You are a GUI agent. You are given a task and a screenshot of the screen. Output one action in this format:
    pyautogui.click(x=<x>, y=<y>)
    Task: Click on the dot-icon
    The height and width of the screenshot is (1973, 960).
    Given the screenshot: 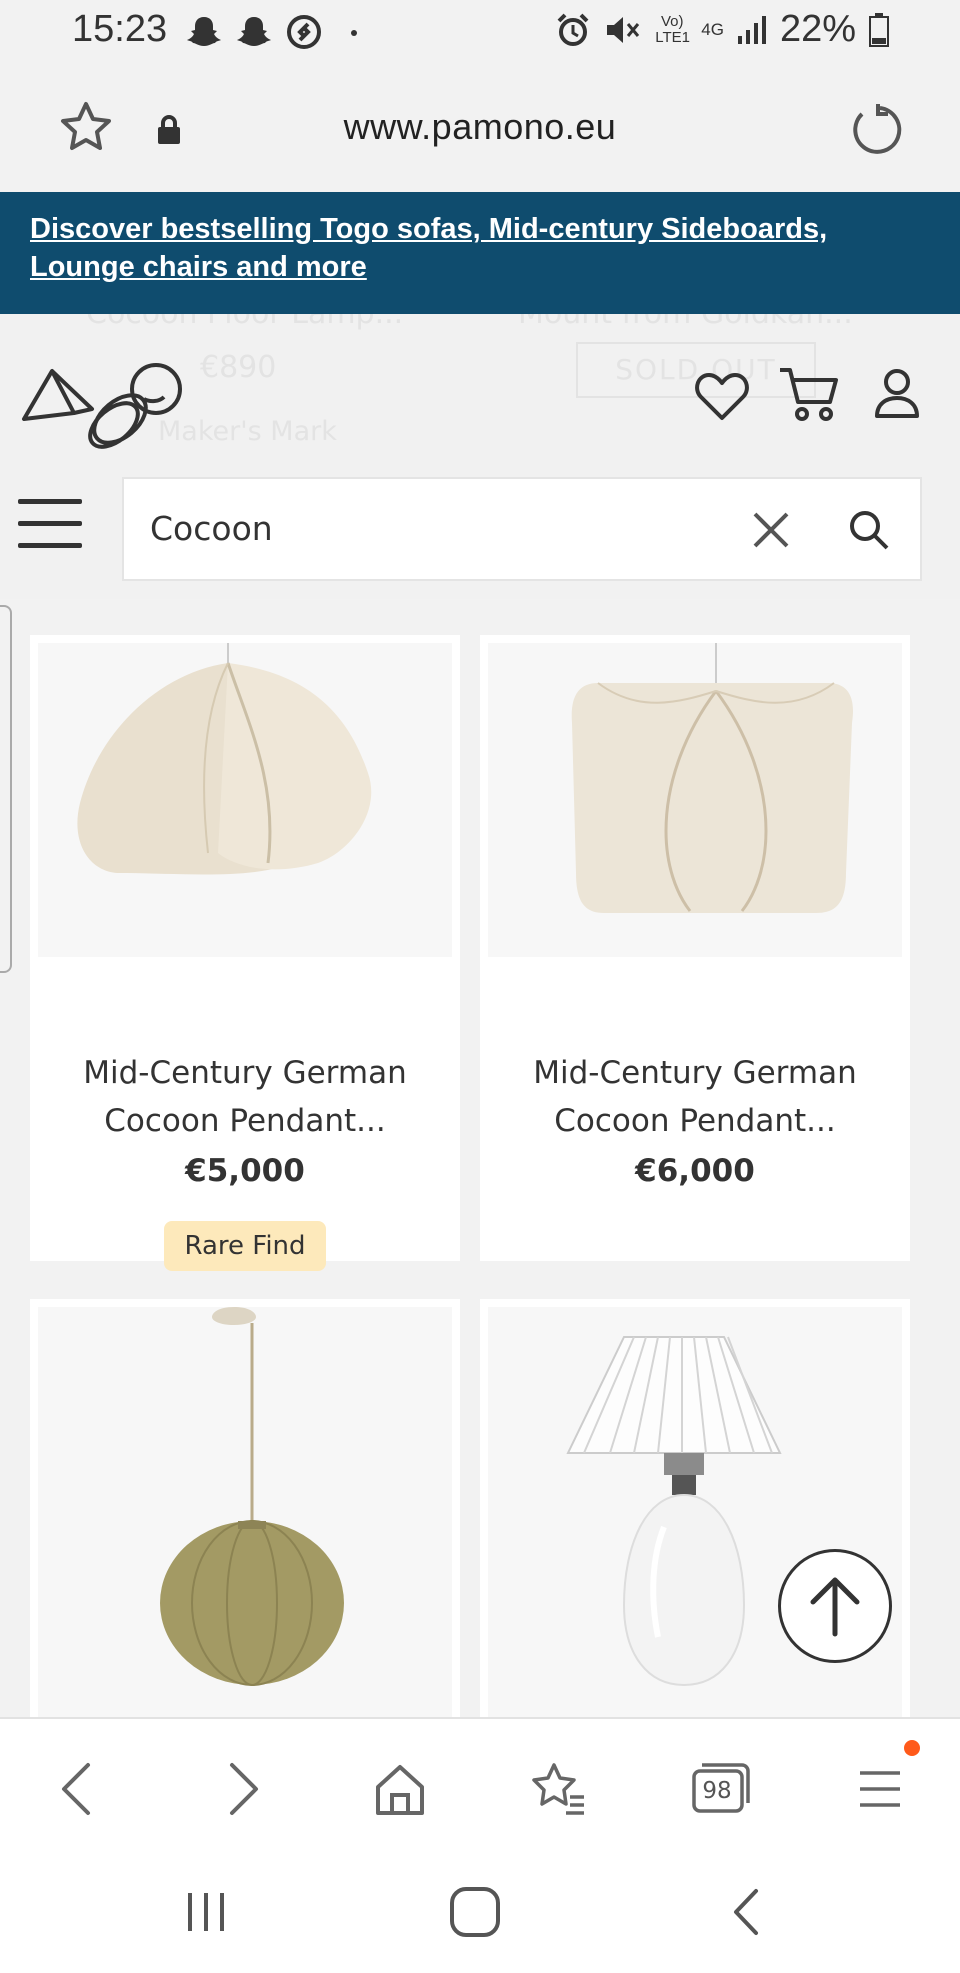 What is the action you would take?
    pyautogui.click(x=354, y=33)
    